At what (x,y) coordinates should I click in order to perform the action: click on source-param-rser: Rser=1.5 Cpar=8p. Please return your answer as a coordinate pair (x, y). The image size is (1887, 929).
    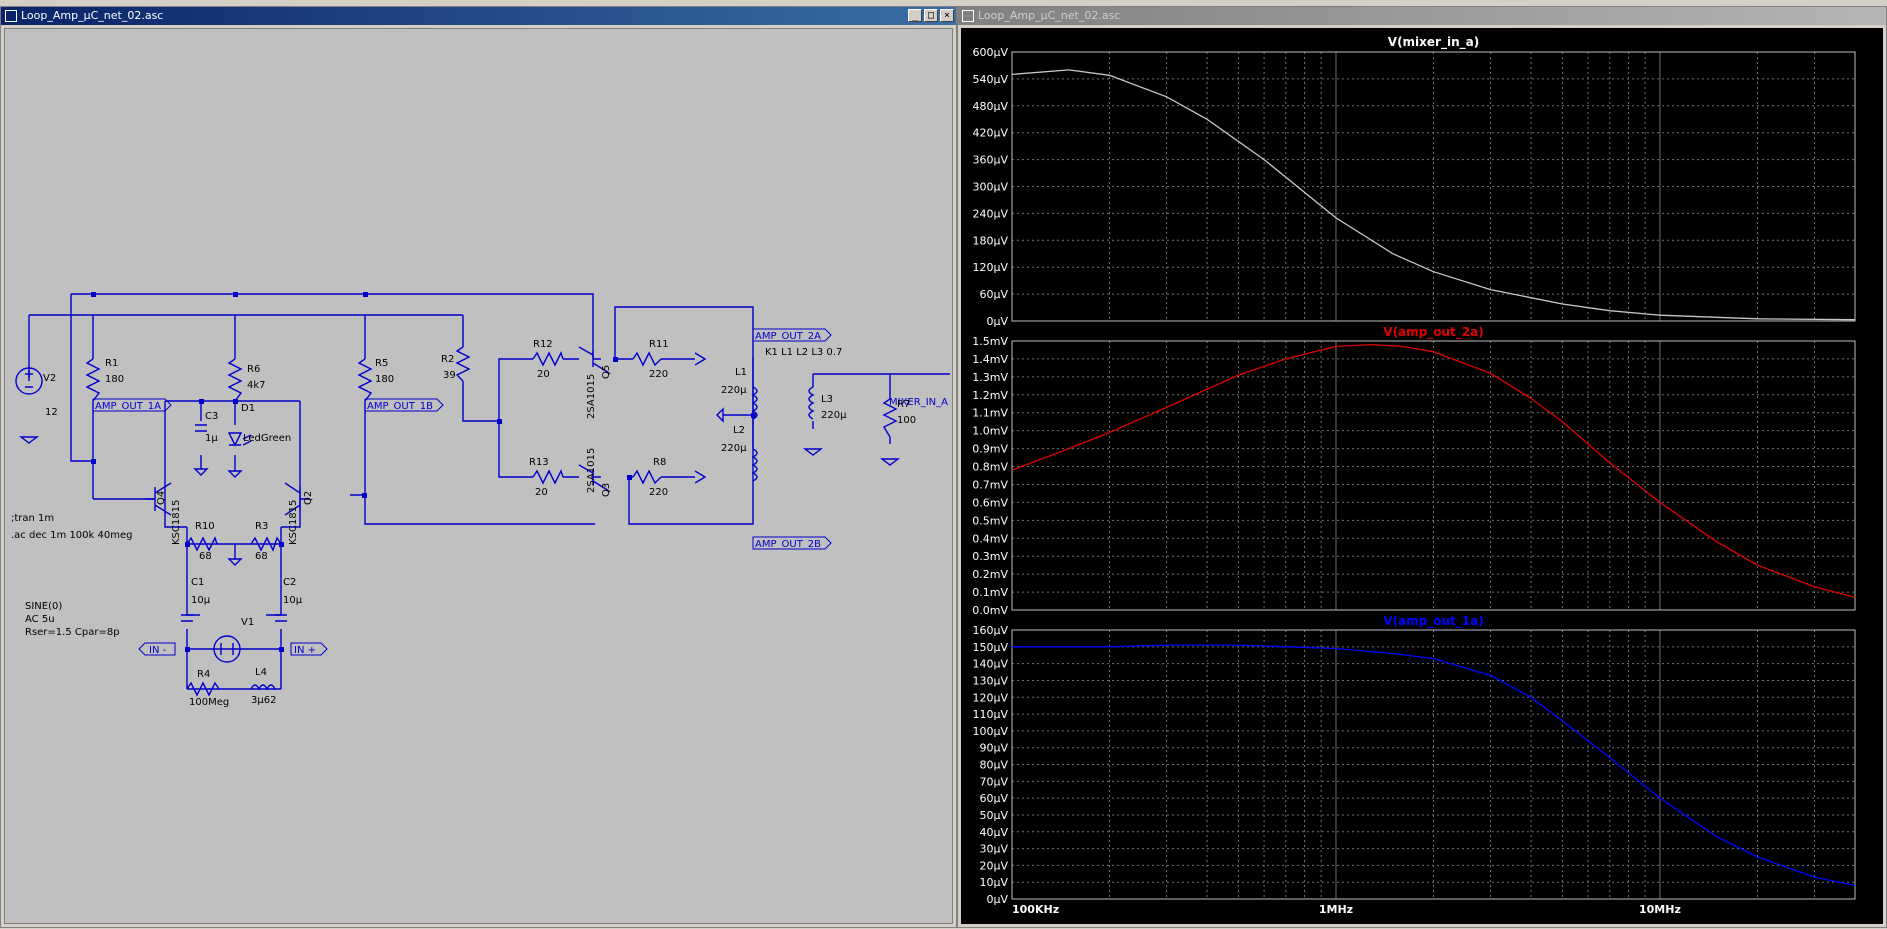
    Looking at the image, I should click on (72, 632).